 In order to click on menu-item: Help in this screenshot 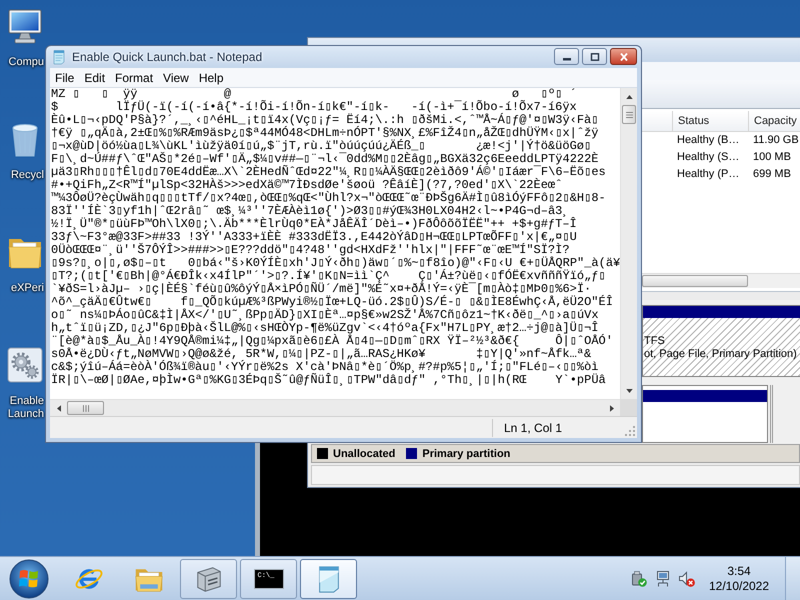, I will do `click(211, 77)`.